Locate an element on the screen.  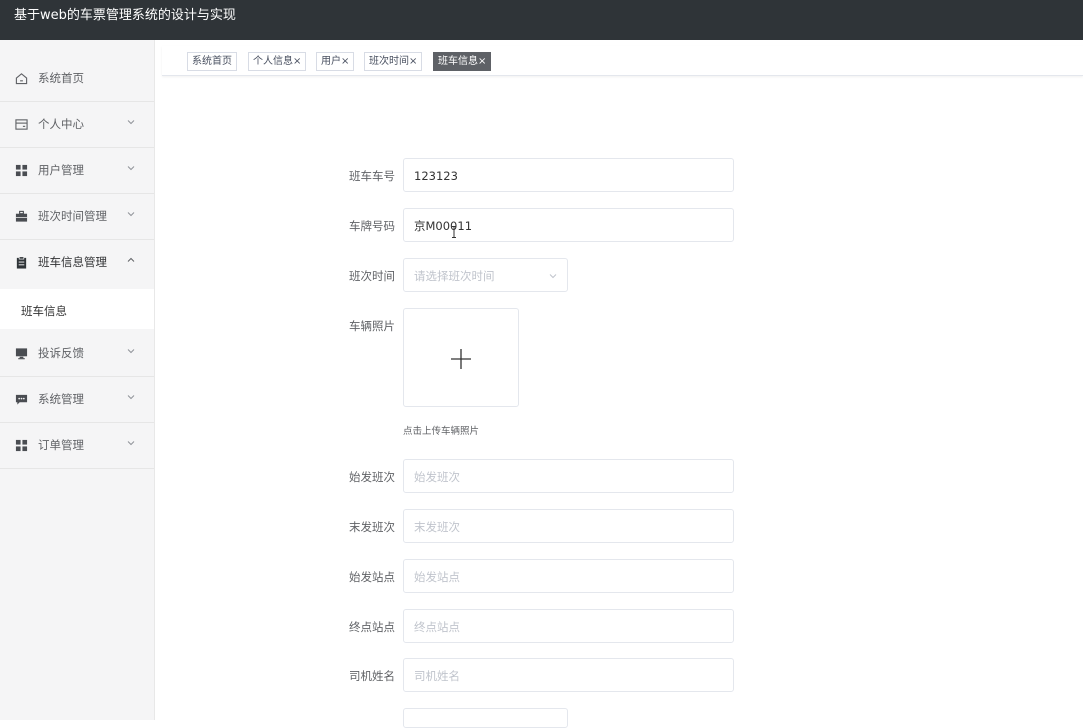
driver-label: 司机姓名 is located at coordinates (372, 676).